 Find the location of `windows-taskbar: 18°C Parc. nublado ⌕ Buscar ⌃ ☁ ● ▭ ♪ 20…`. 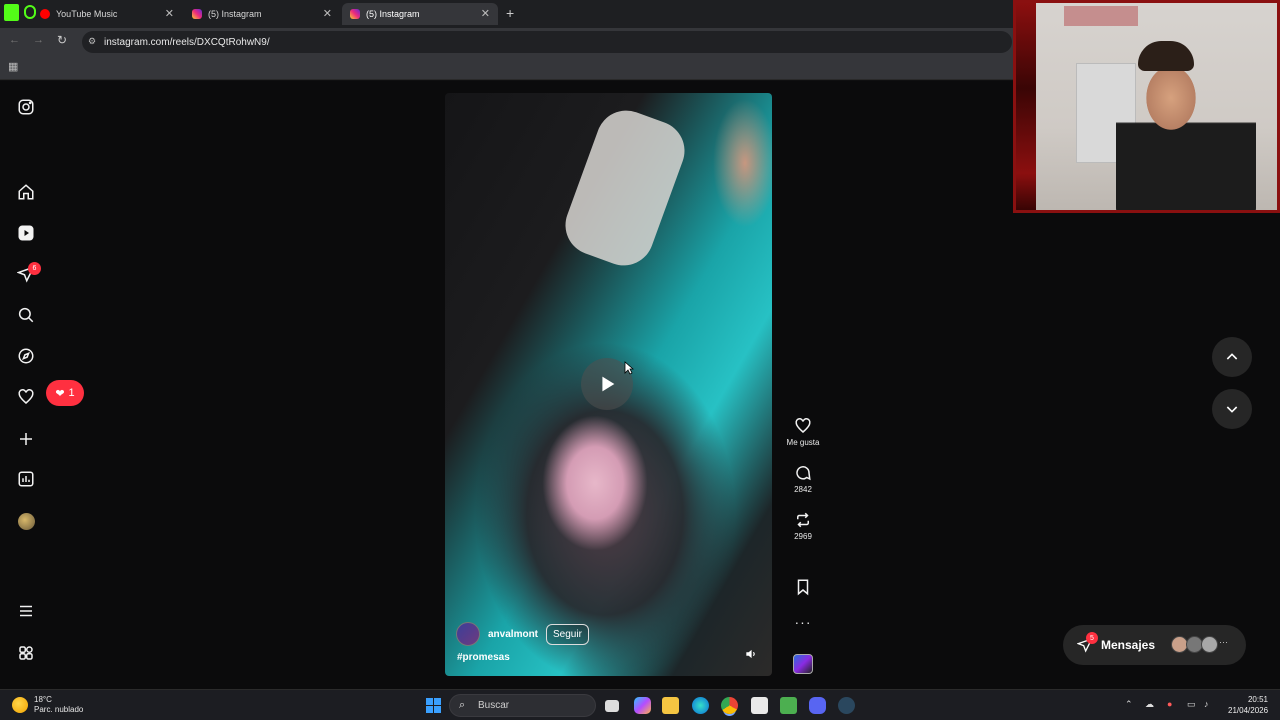

windows-taskbar: 18°C Parc. nublado ⌕ Buscar ⌃ ☁ ● ▭ ♪ 20… is located at coordinates (640, 704).